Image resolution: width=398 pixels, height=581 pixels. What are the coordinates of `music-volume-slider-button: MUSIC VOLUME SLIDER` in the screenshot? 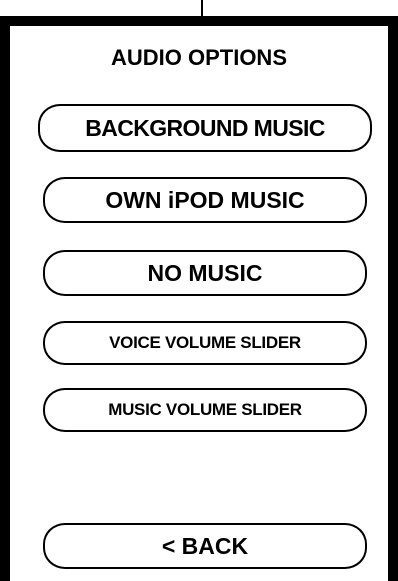 It's located at (205, 410).